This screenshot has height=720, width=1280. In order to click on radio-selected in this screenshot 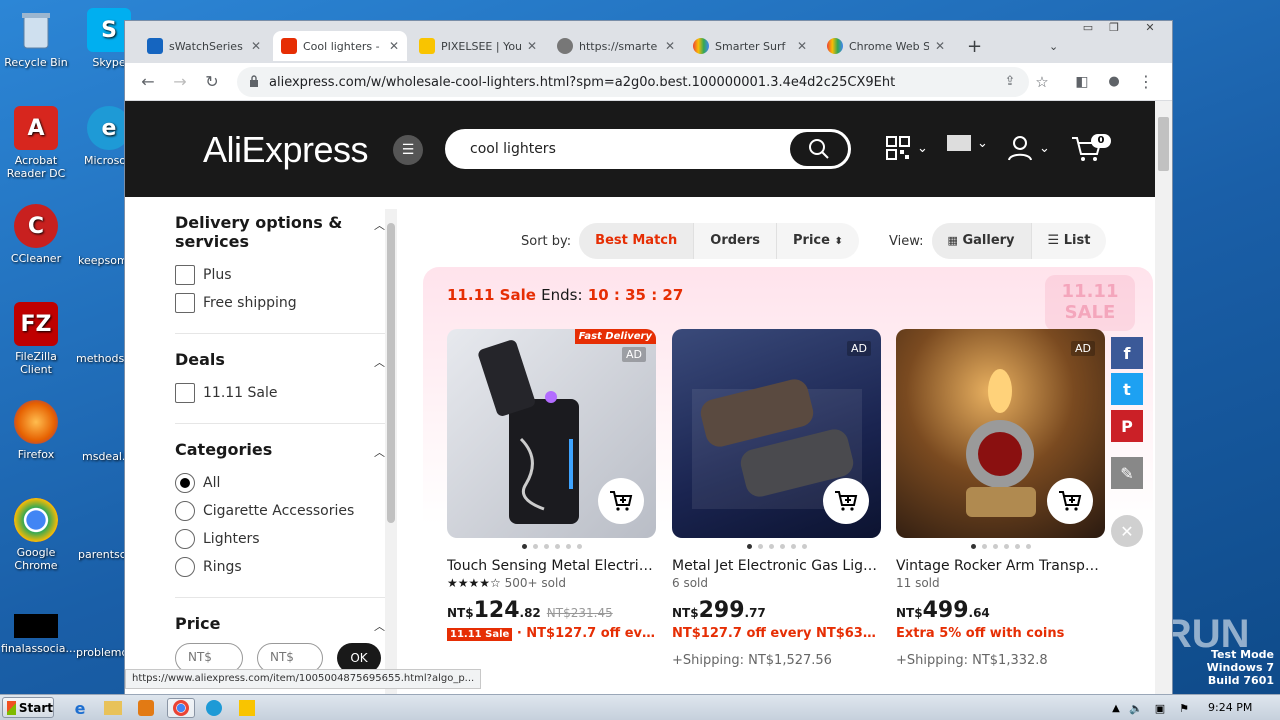, I will do `click(185, 483)`.